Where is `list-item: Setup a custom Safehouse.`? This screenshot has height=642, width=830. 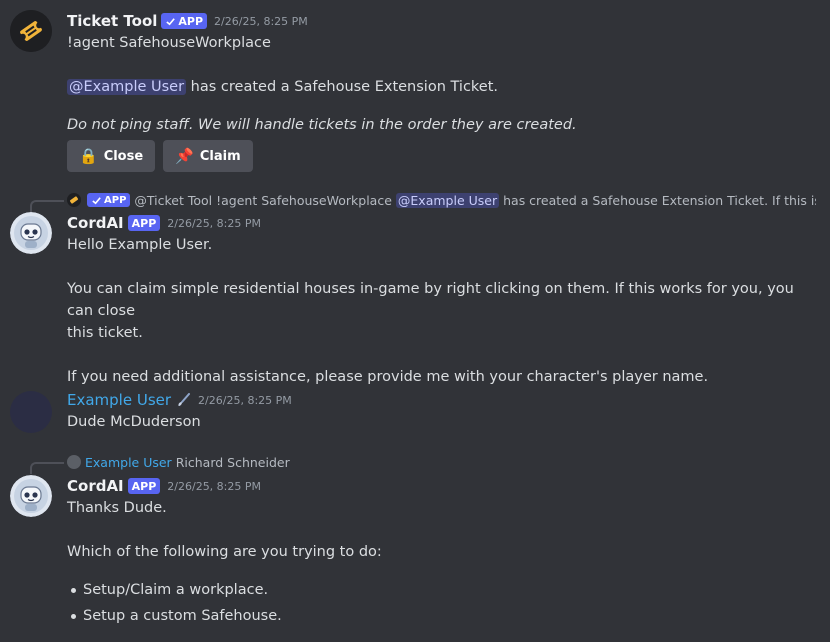 list-item: Setup a custom Safehouse. is located at coordinates (443, 616).